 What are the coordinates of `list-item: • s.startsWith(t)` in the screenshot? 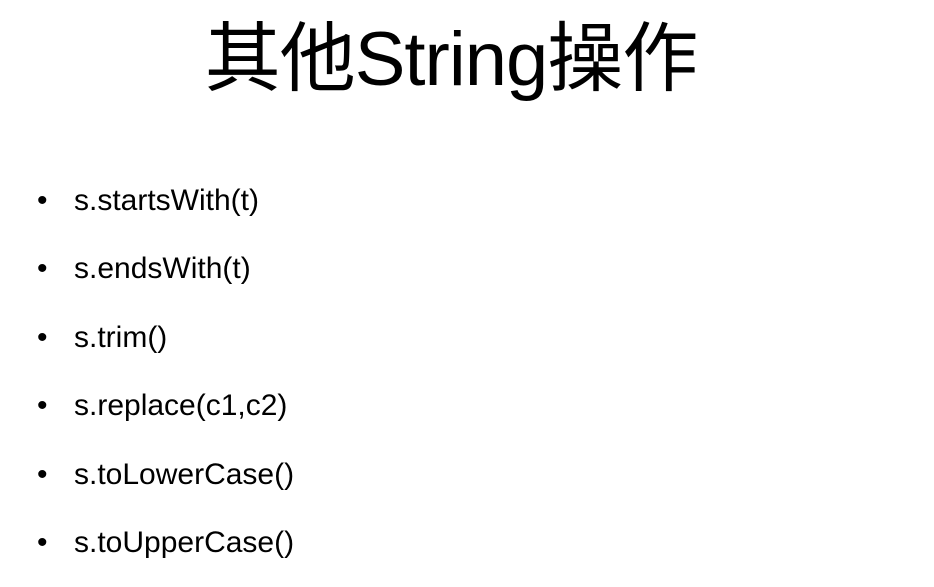 It's located at (165, 211).